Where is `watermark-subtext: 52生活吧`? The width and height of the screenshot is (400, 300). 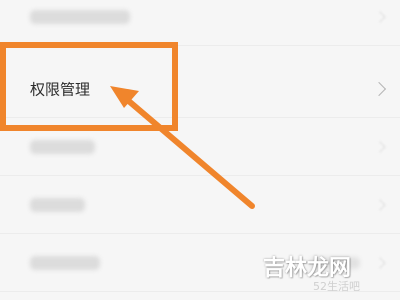 watermark-subtext: 52生活吧 is located at coordinates (336, 286).